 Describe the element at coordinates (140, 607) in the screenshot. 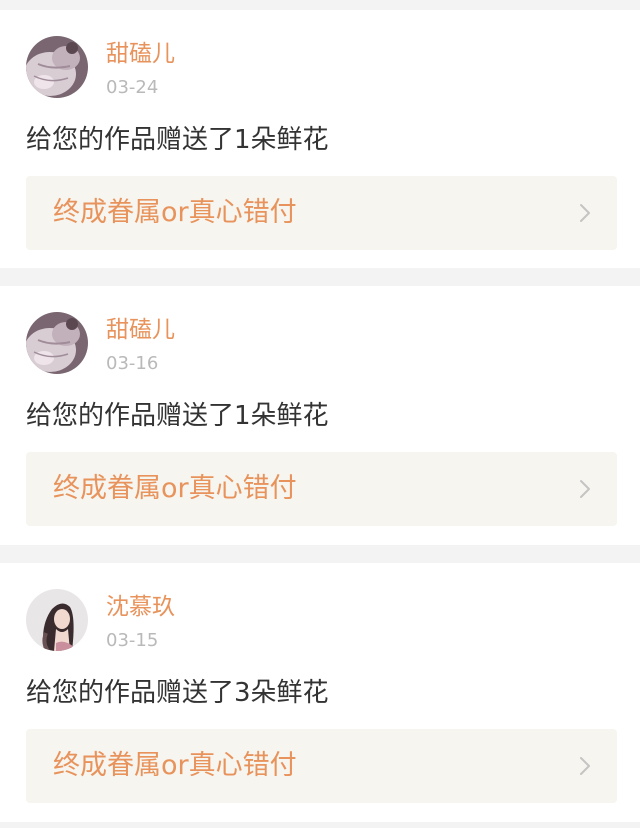

I see `user-name: 沈慕玖` at that location.